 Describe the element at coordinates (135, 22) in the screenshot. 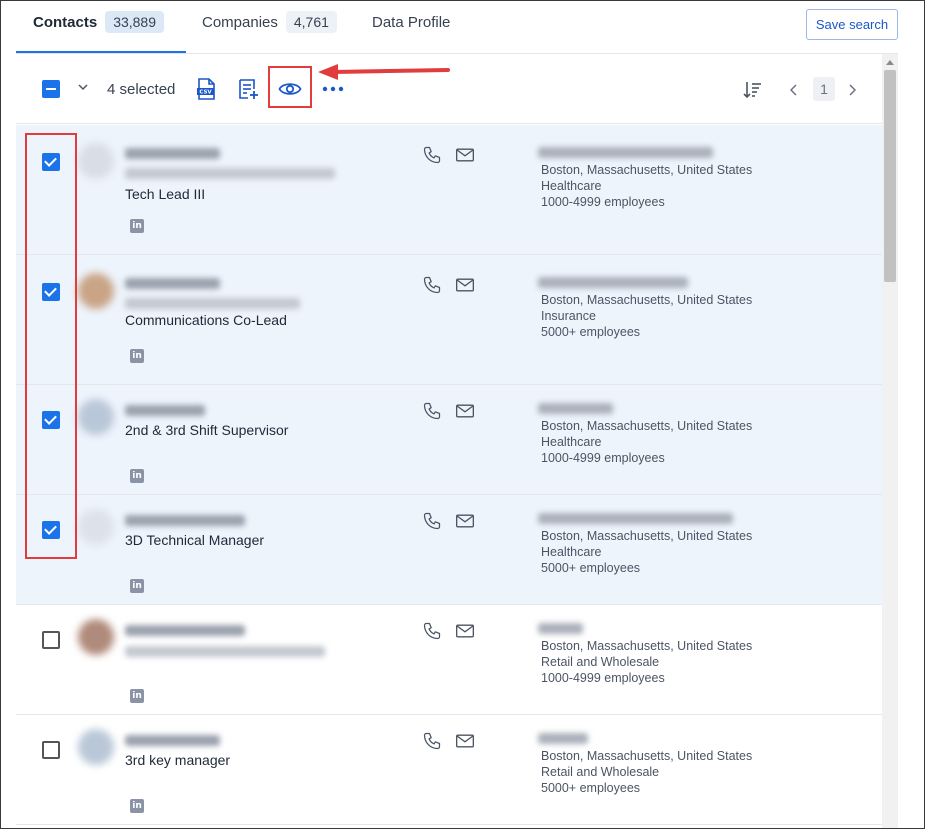

I see `tab-contacts-count: 33,889` at that location.